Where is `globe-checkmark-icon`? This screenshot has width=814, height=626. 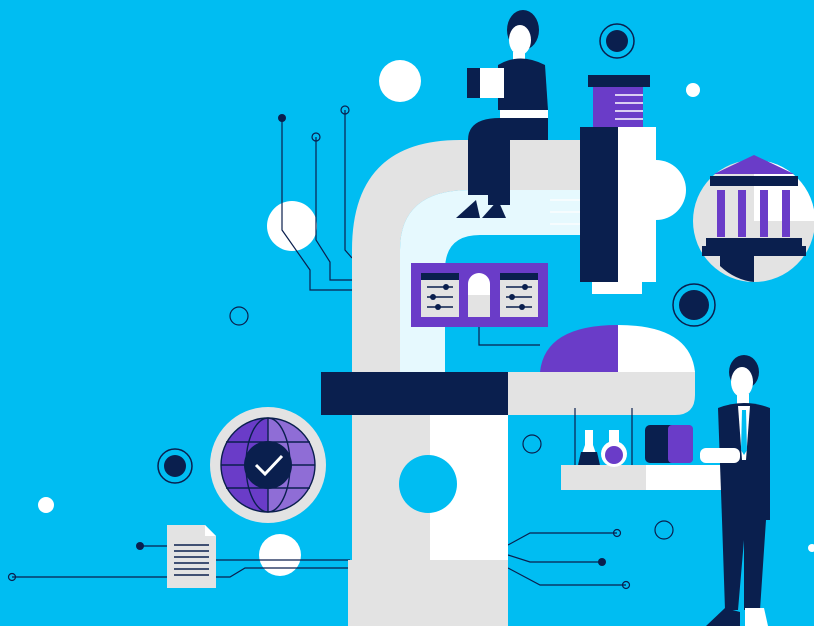
globe-checkmark-icon is located at coordinates (268, 465).